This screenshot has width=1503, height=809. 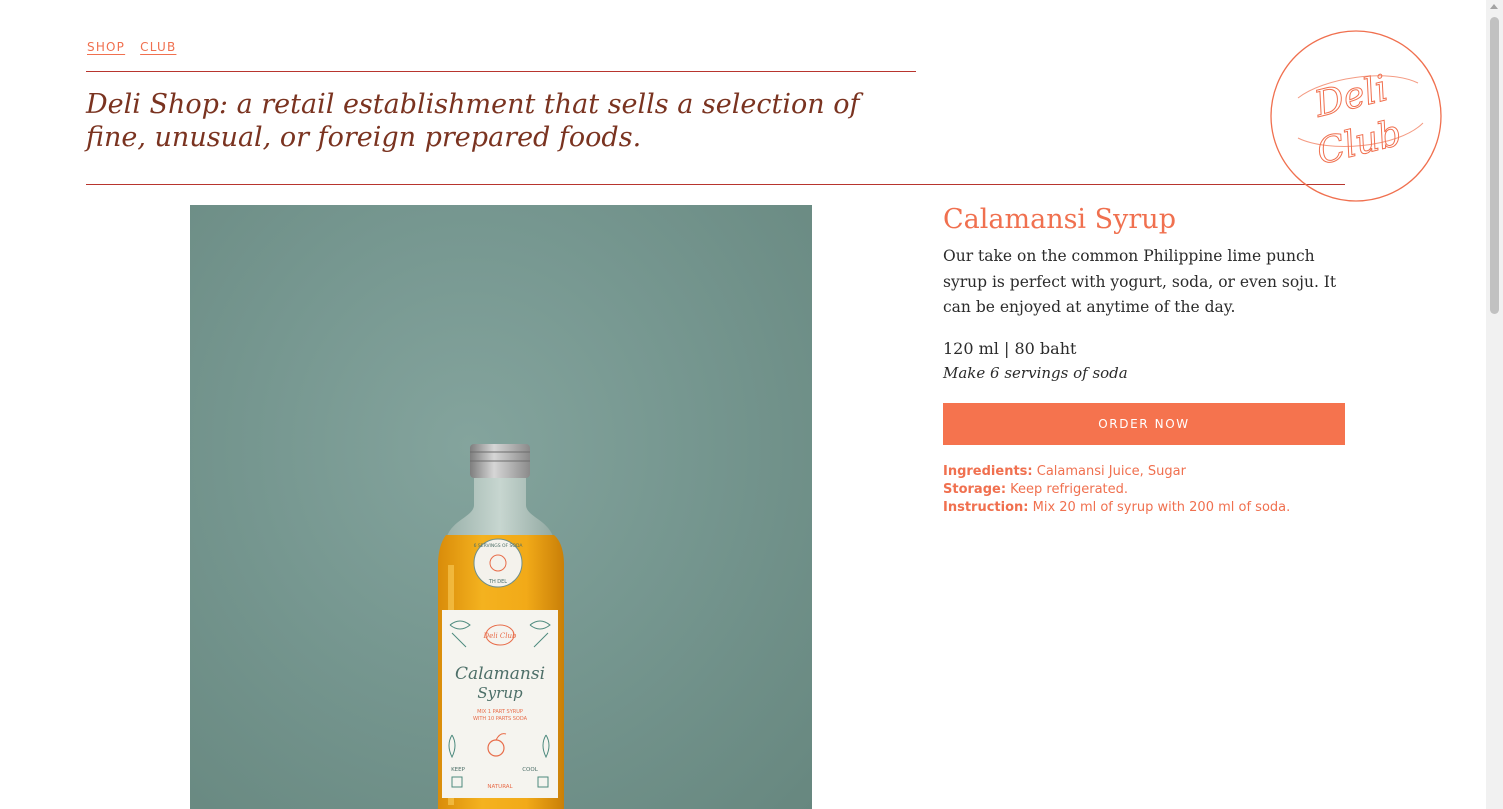 What do you see at coordinates (499, 636) in the screenshot?
I see `svg-text: Deli Club` at bounding box center [499, 636].